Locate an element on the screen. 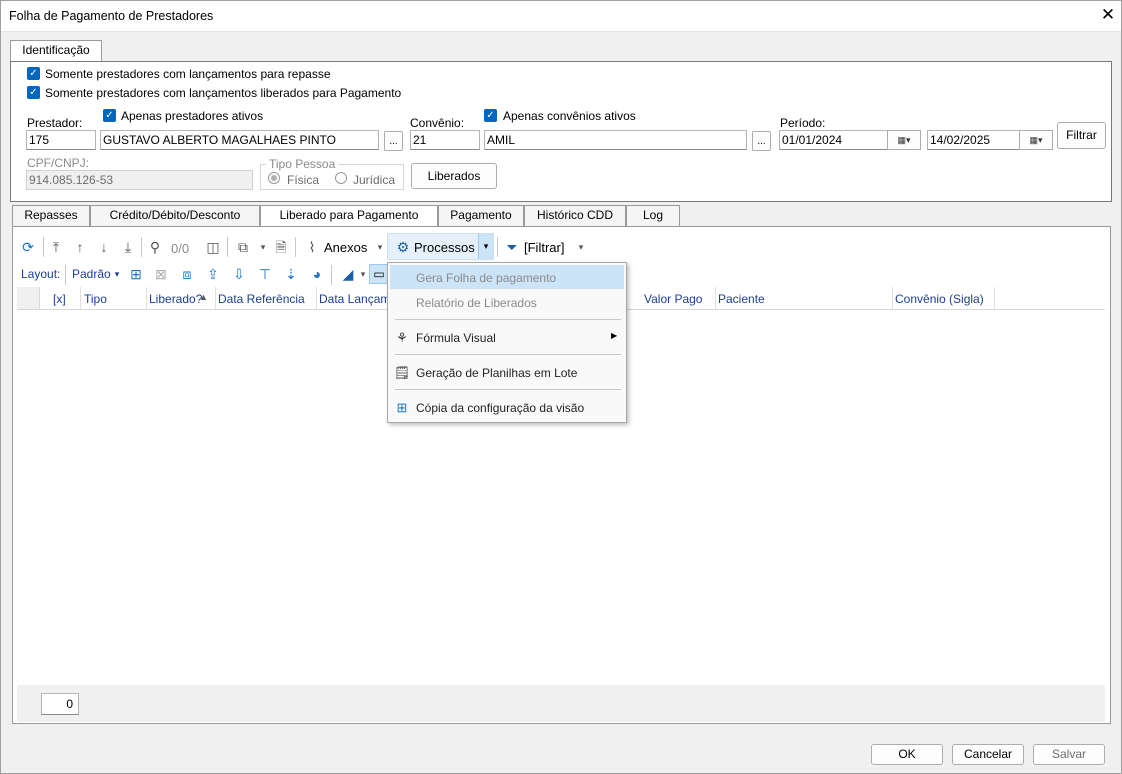 The height and width of the screenshot is (774, 1122). column-header-convenio-sigla: Convênio (Sigla) is located at coordinates (939, 299).